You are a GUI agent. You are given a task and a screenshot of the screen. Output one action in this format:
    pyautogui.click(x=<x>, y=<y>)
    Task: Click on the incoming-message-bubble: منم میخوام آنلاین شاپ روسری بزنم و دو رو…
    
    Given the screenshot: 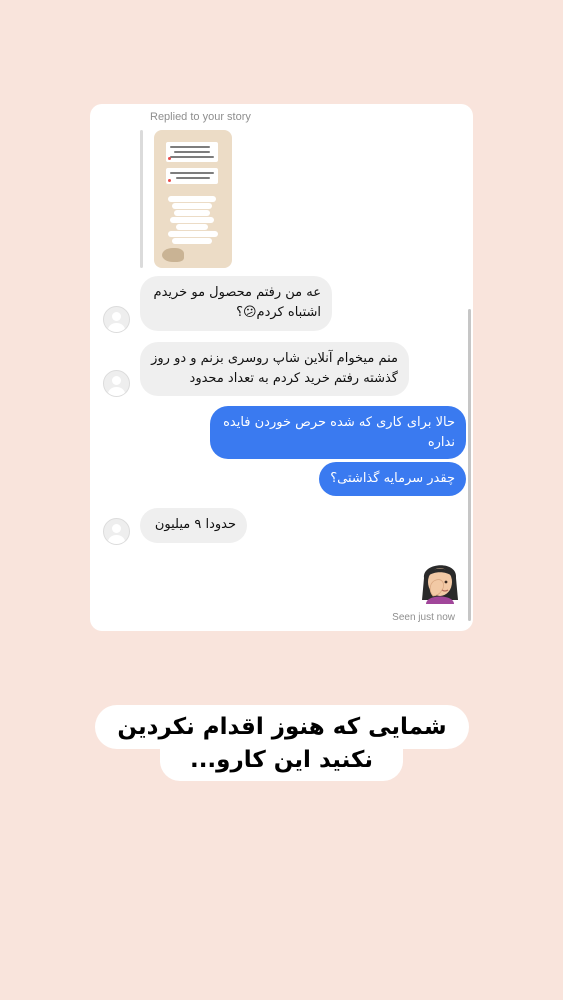 What is the action you would take?
    pyautogui.click(x=274, y=369)
    